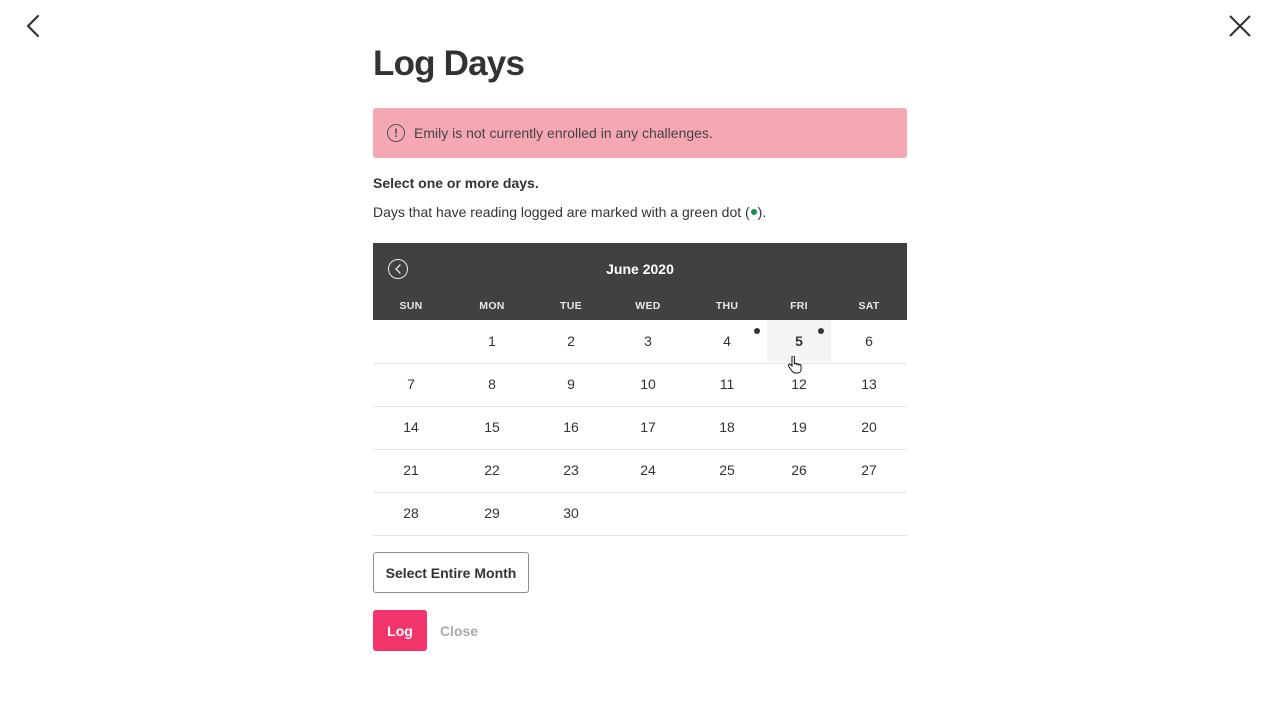 Image resolution: width=1280 pixels, height=720 pixels. Describe the element at coordinates (571, 513) in the screenshot. I see `calendar-day-30: 30` at that location.